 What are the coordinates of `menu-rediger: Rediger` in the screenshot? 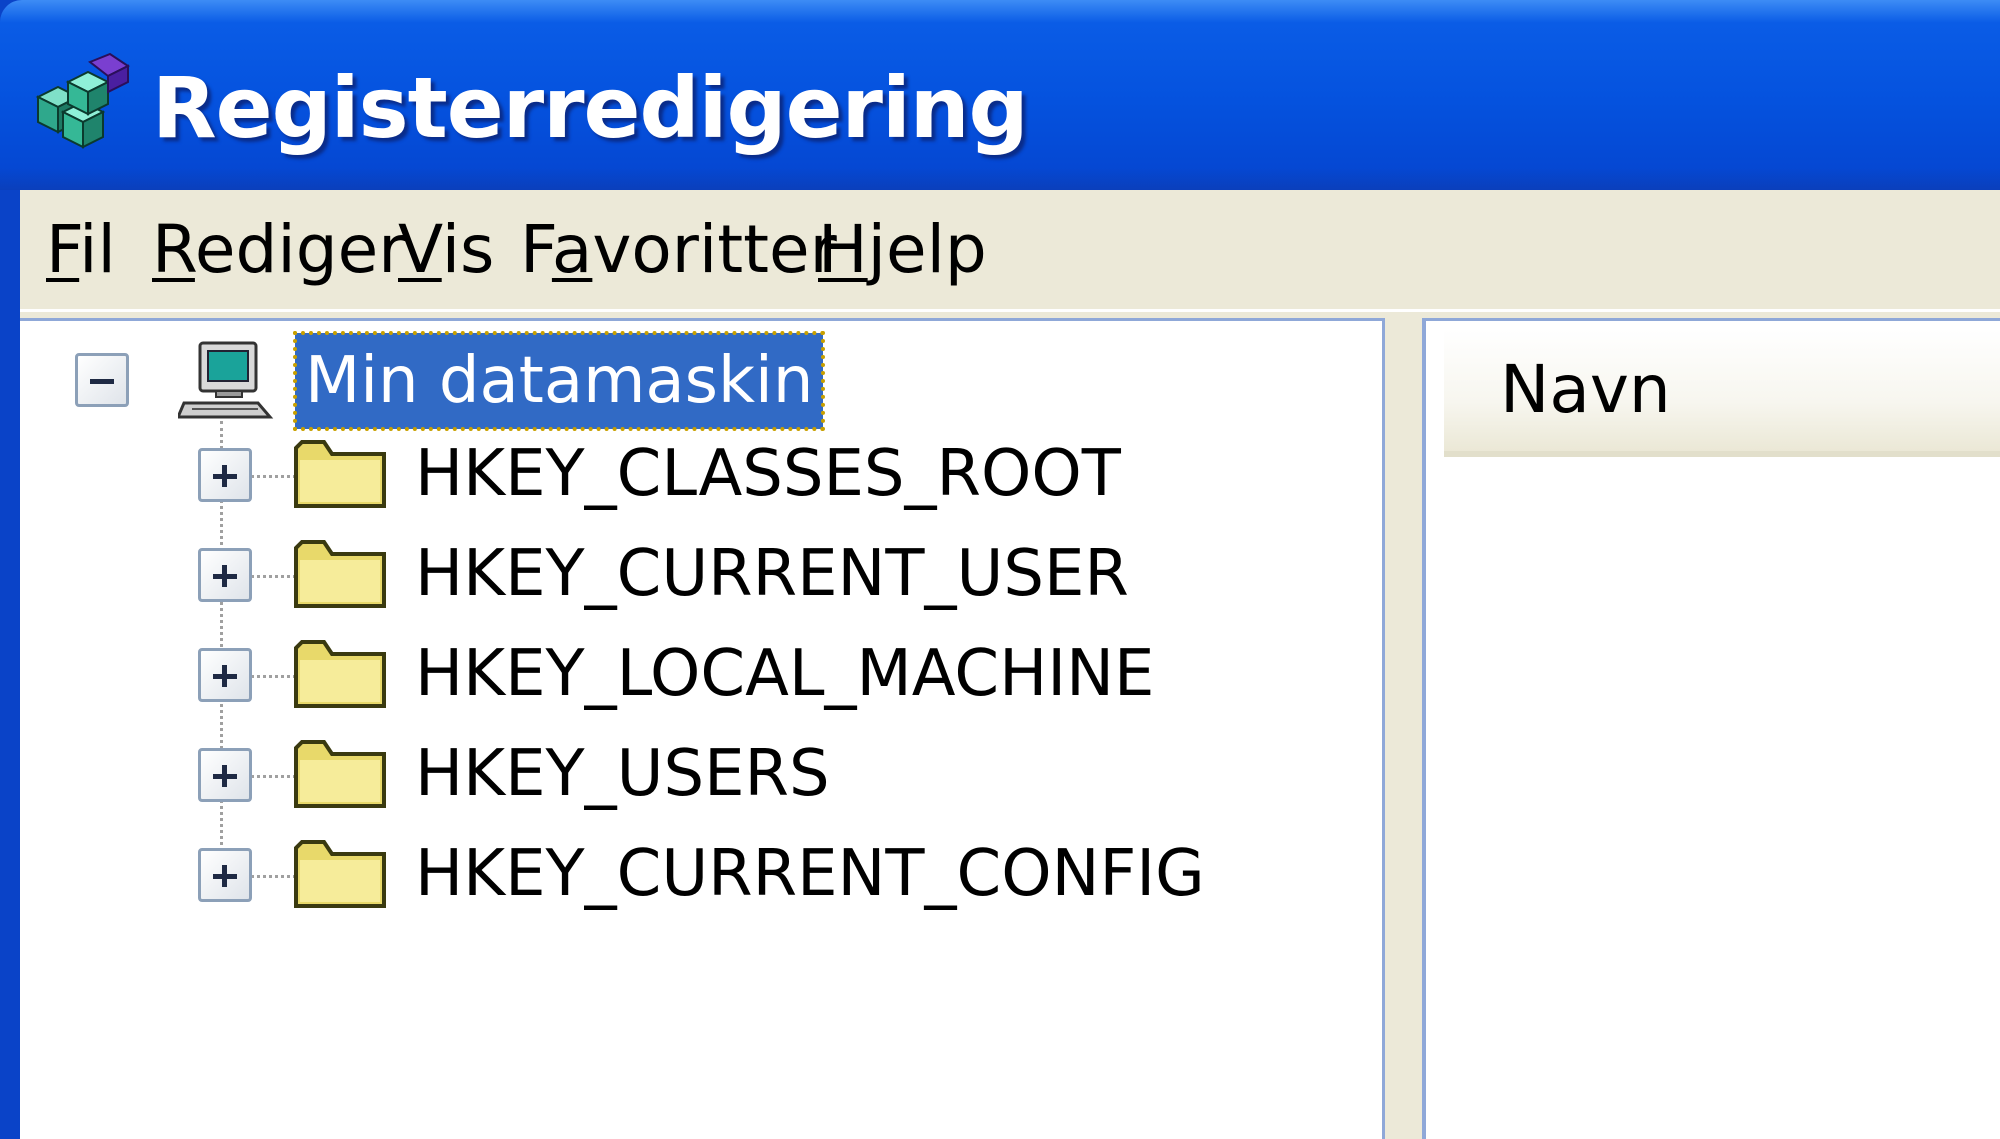 It's located at (278, 250).